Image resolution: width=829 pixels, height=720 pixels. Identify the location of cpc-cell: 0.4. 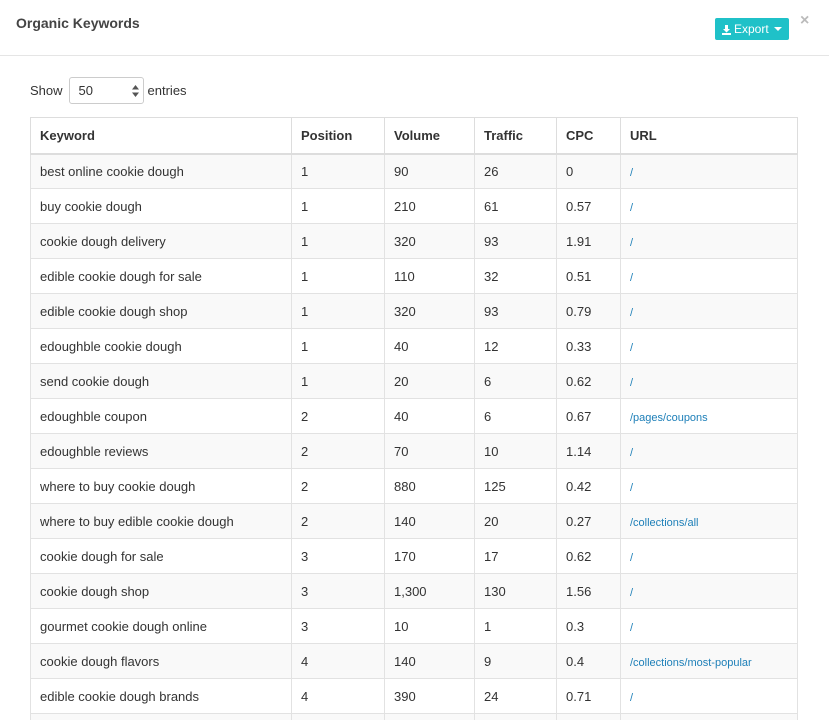
(588, 661).